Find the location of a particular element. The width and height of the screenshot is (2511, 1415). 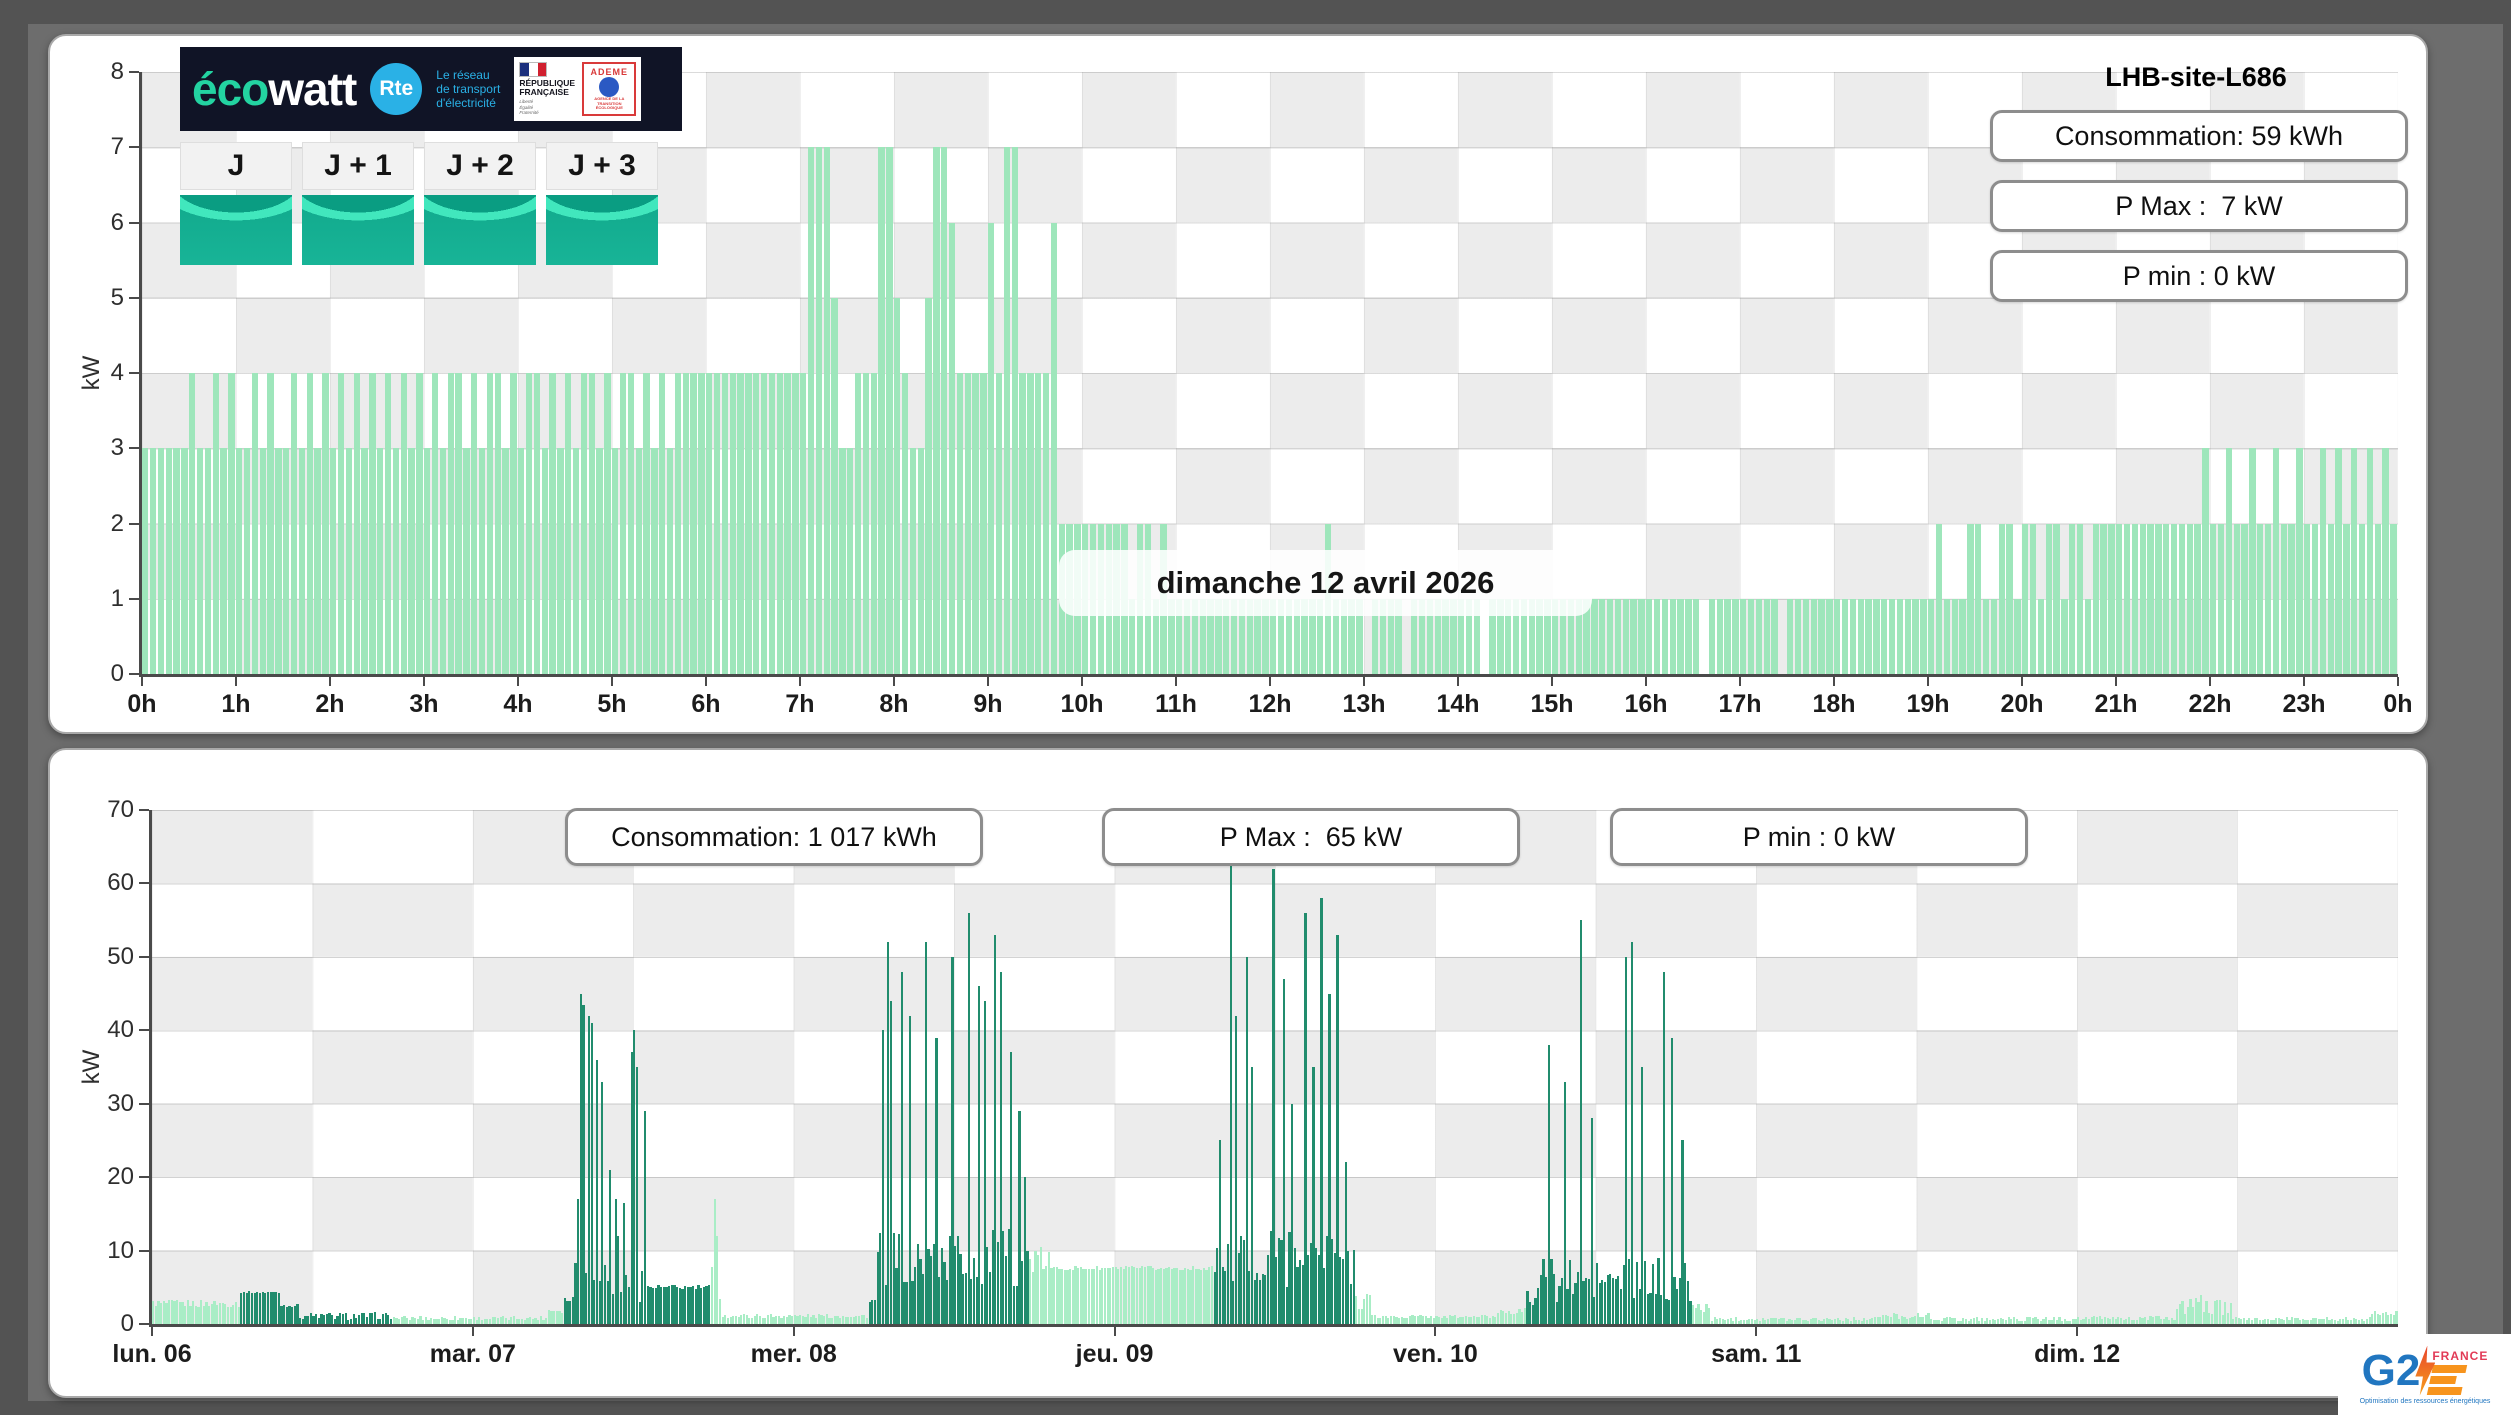

y-tick-label: 3 is located at coordinates (117, 448).